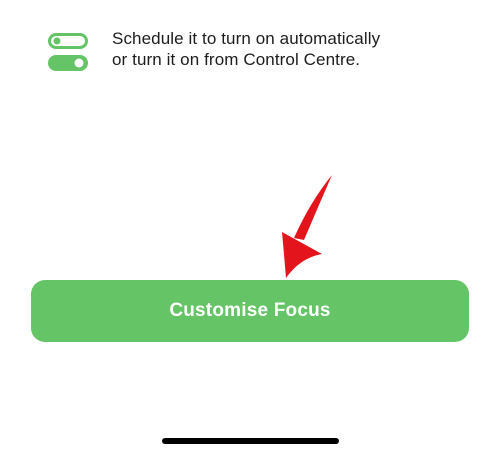 The width and height of the screenshot is (500, 456). I want to click on customise-focus-label: Customise Focus, so click(250, 310).